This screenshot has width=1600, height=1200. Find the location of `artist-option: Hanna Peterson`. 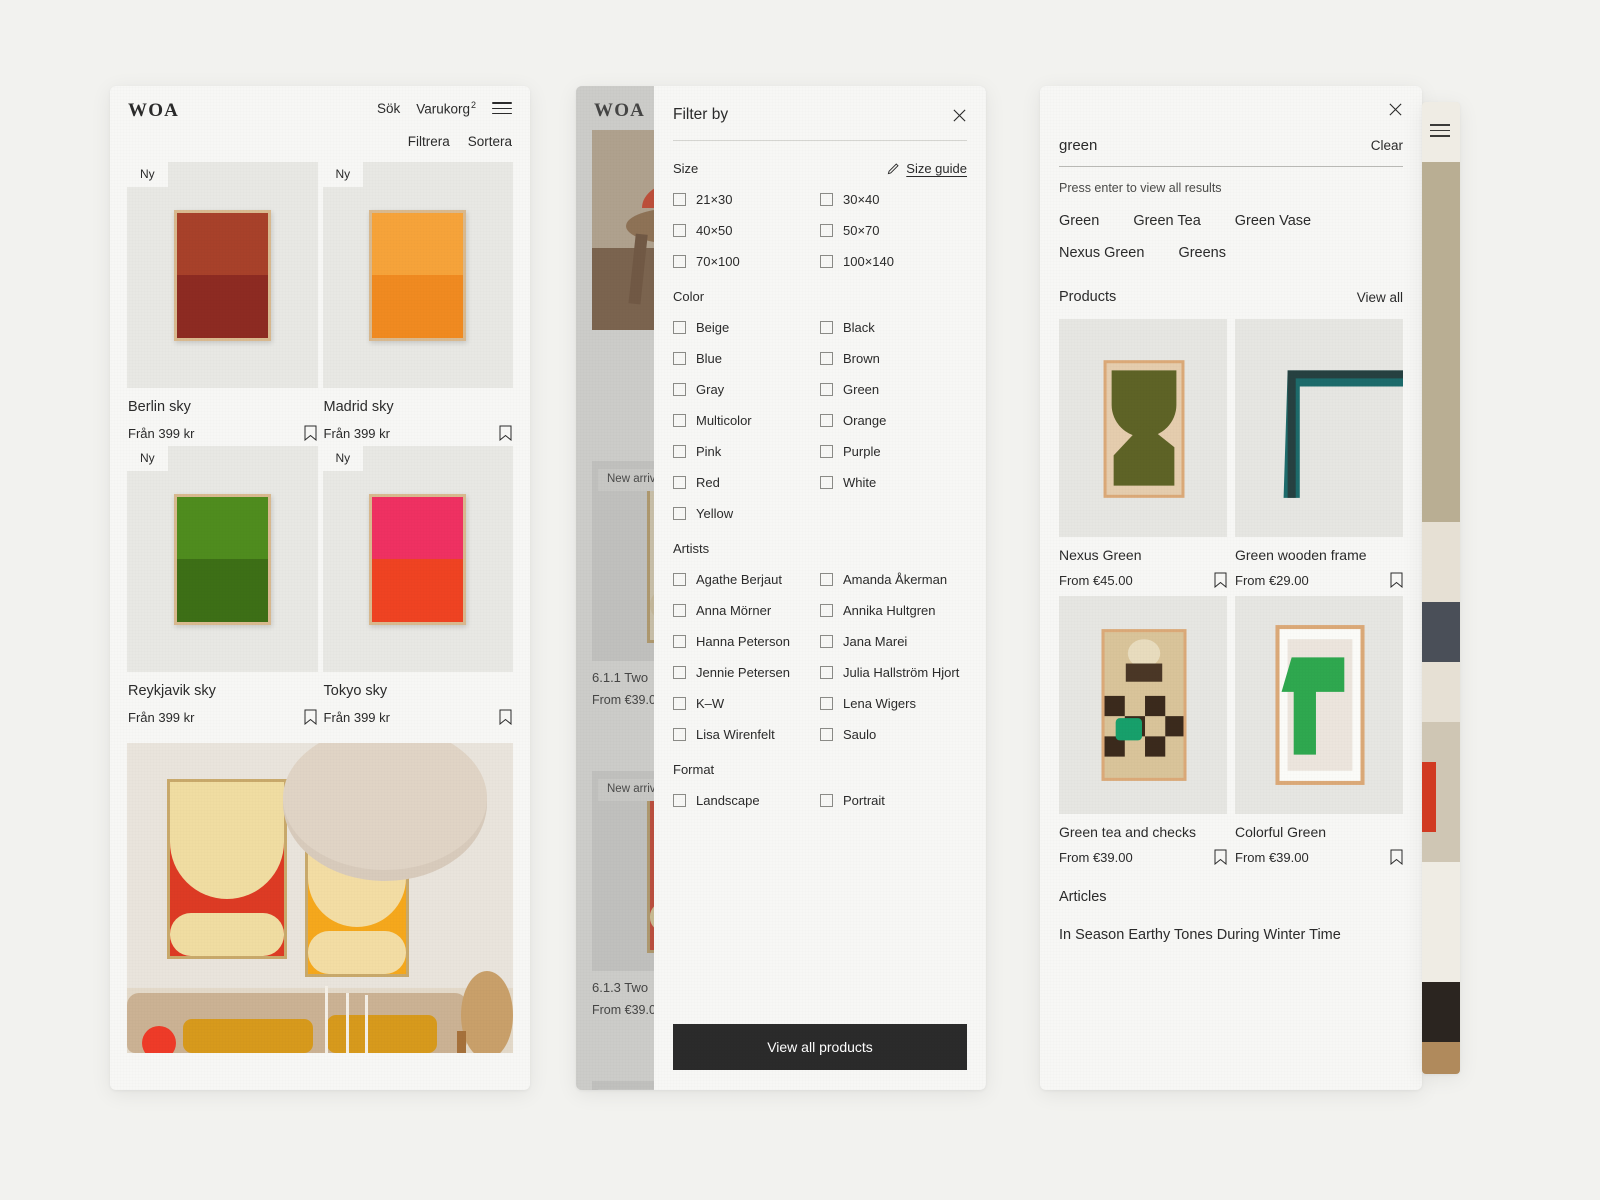

artist-option: Hanna Peterson is located at coordinates (746, 641).